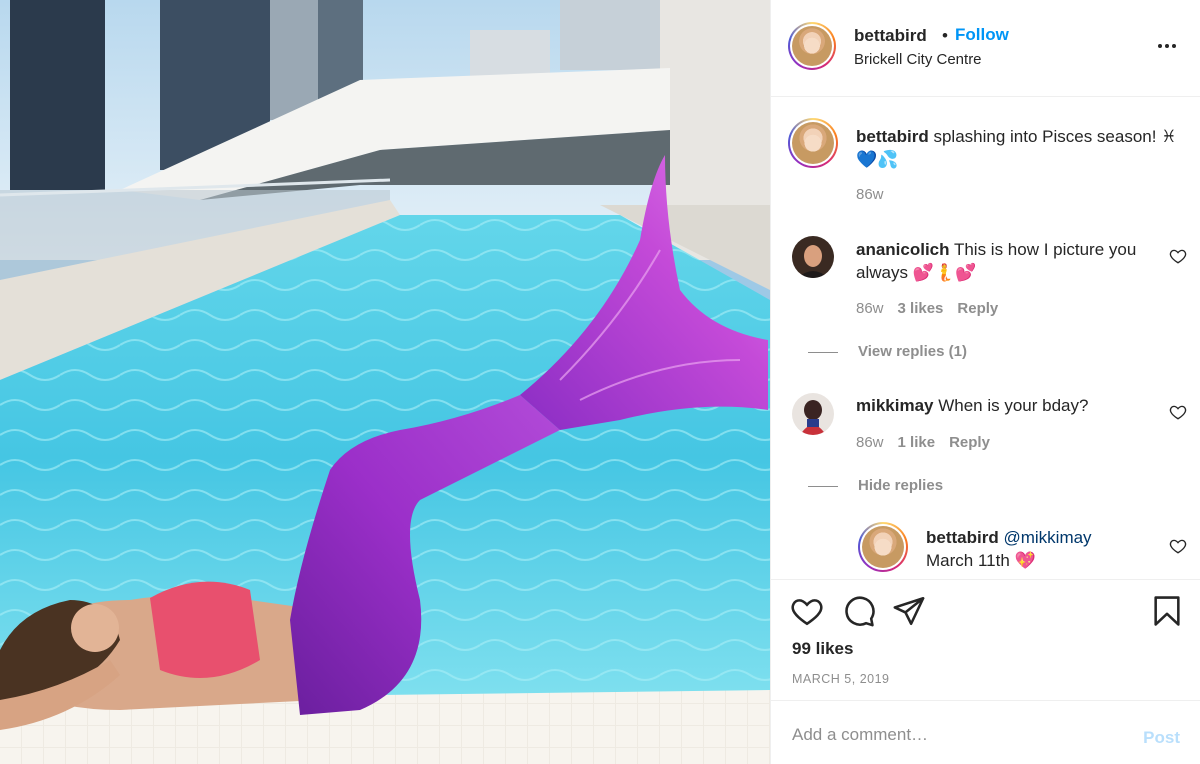 This screenshot has height=764, width=1200. I want to click on paper-plane-icon, so click(909, 611).